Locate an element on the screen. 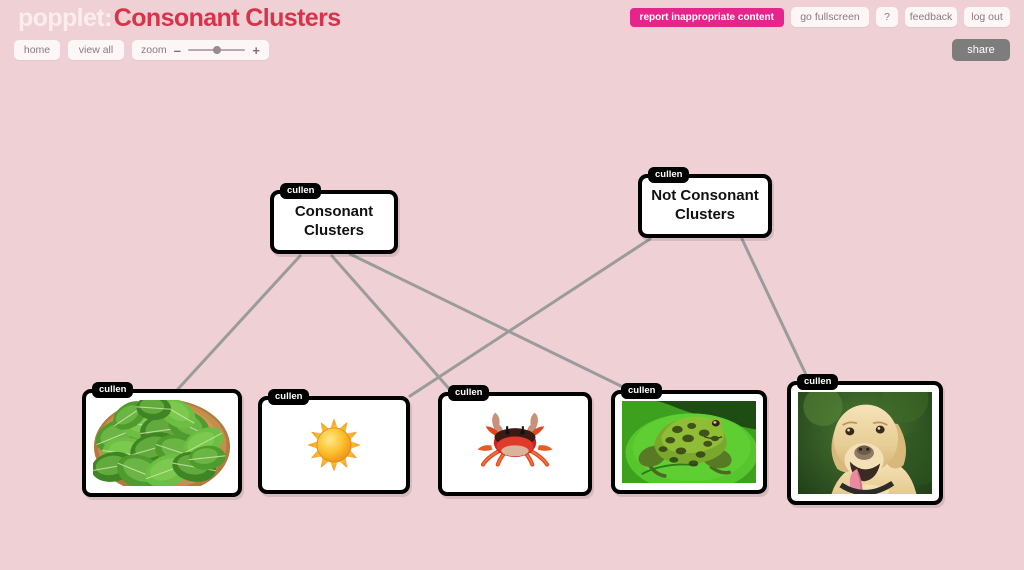 The image size is (1024, 570). popplet-image-red-crab is located at coordinates (515, 444).